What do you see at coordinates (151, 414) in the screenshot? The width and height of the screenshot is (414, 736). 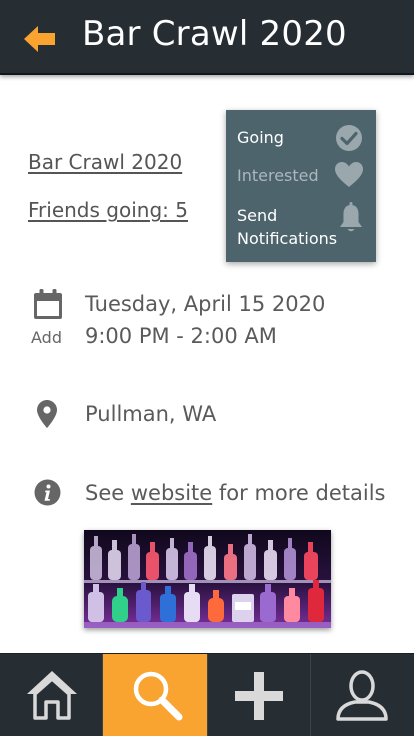 I see `event-location: Pullman, WA` at bounding box center [151, 414].